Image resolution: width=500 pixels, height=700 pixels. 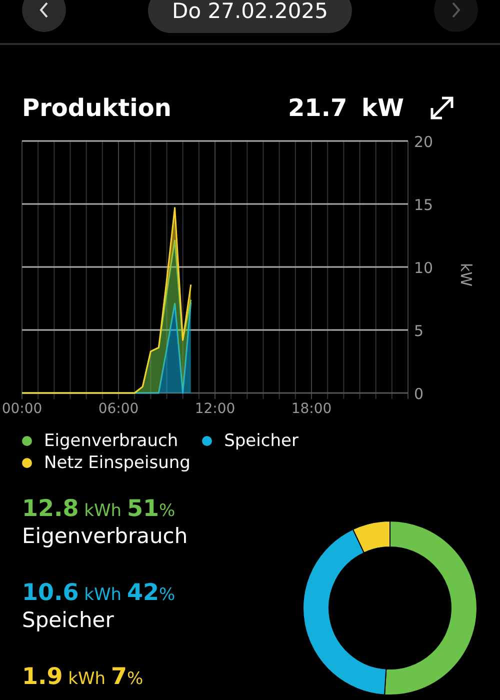 What do you see at coordinates (346, 108) in the screenshot?
I see `power-value: 21.7 kW` at bounding box center [346, 108].